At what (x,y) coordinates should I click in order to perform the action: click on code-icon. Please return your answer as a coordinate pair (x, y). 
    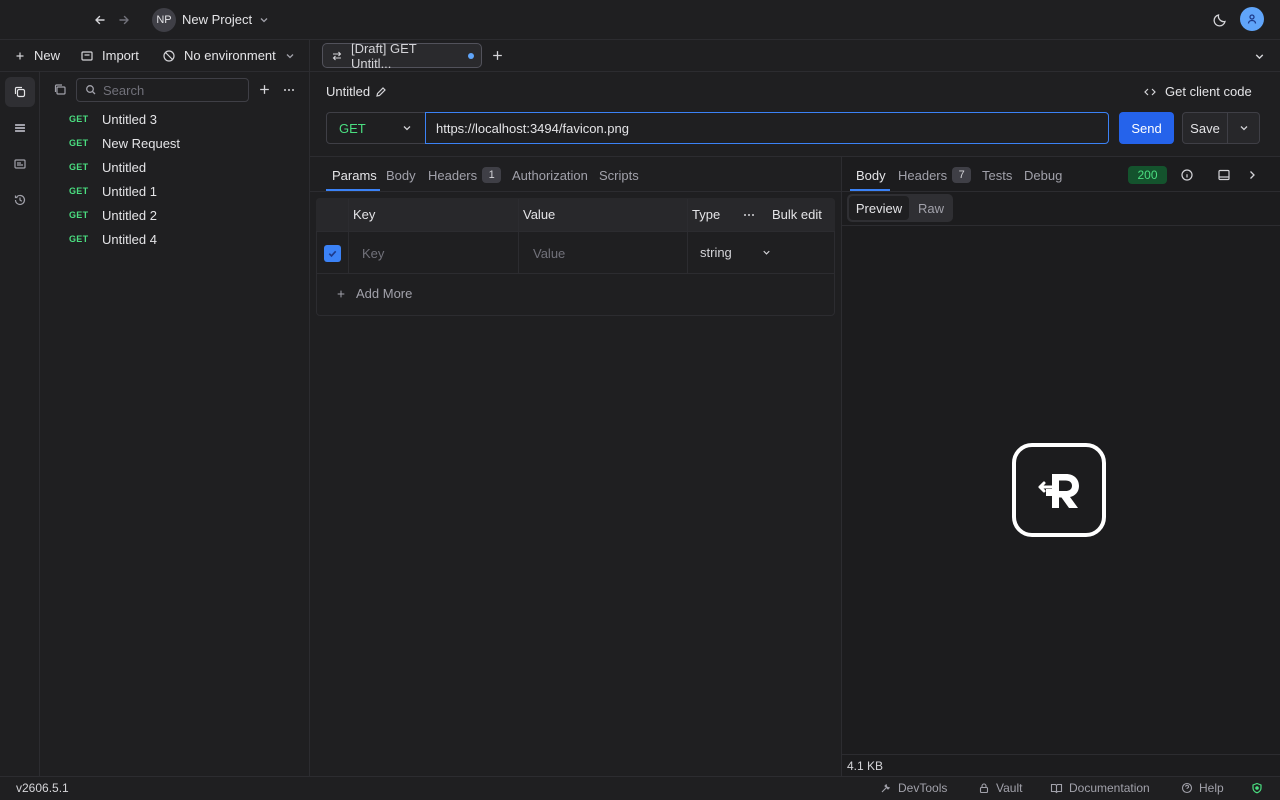
    Looking at the image, I should click on (1150, 91).